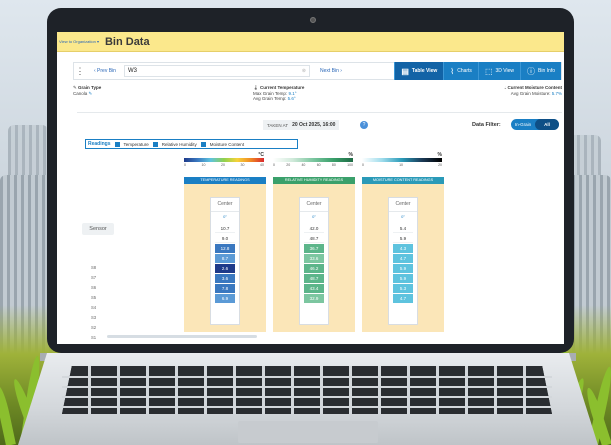  What do you see at coordinates (225, 248) in the screenshot?
I see `reading-cell: 12.8` at bounding box center [225, 248].